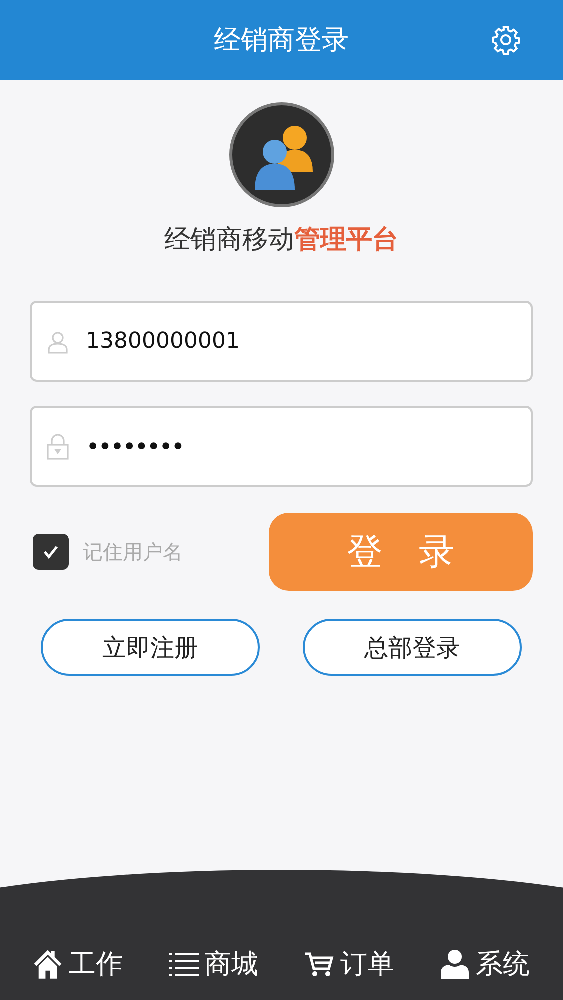 The image size is (563, 1000). I want to click on settings-icon, so click(506, 40).